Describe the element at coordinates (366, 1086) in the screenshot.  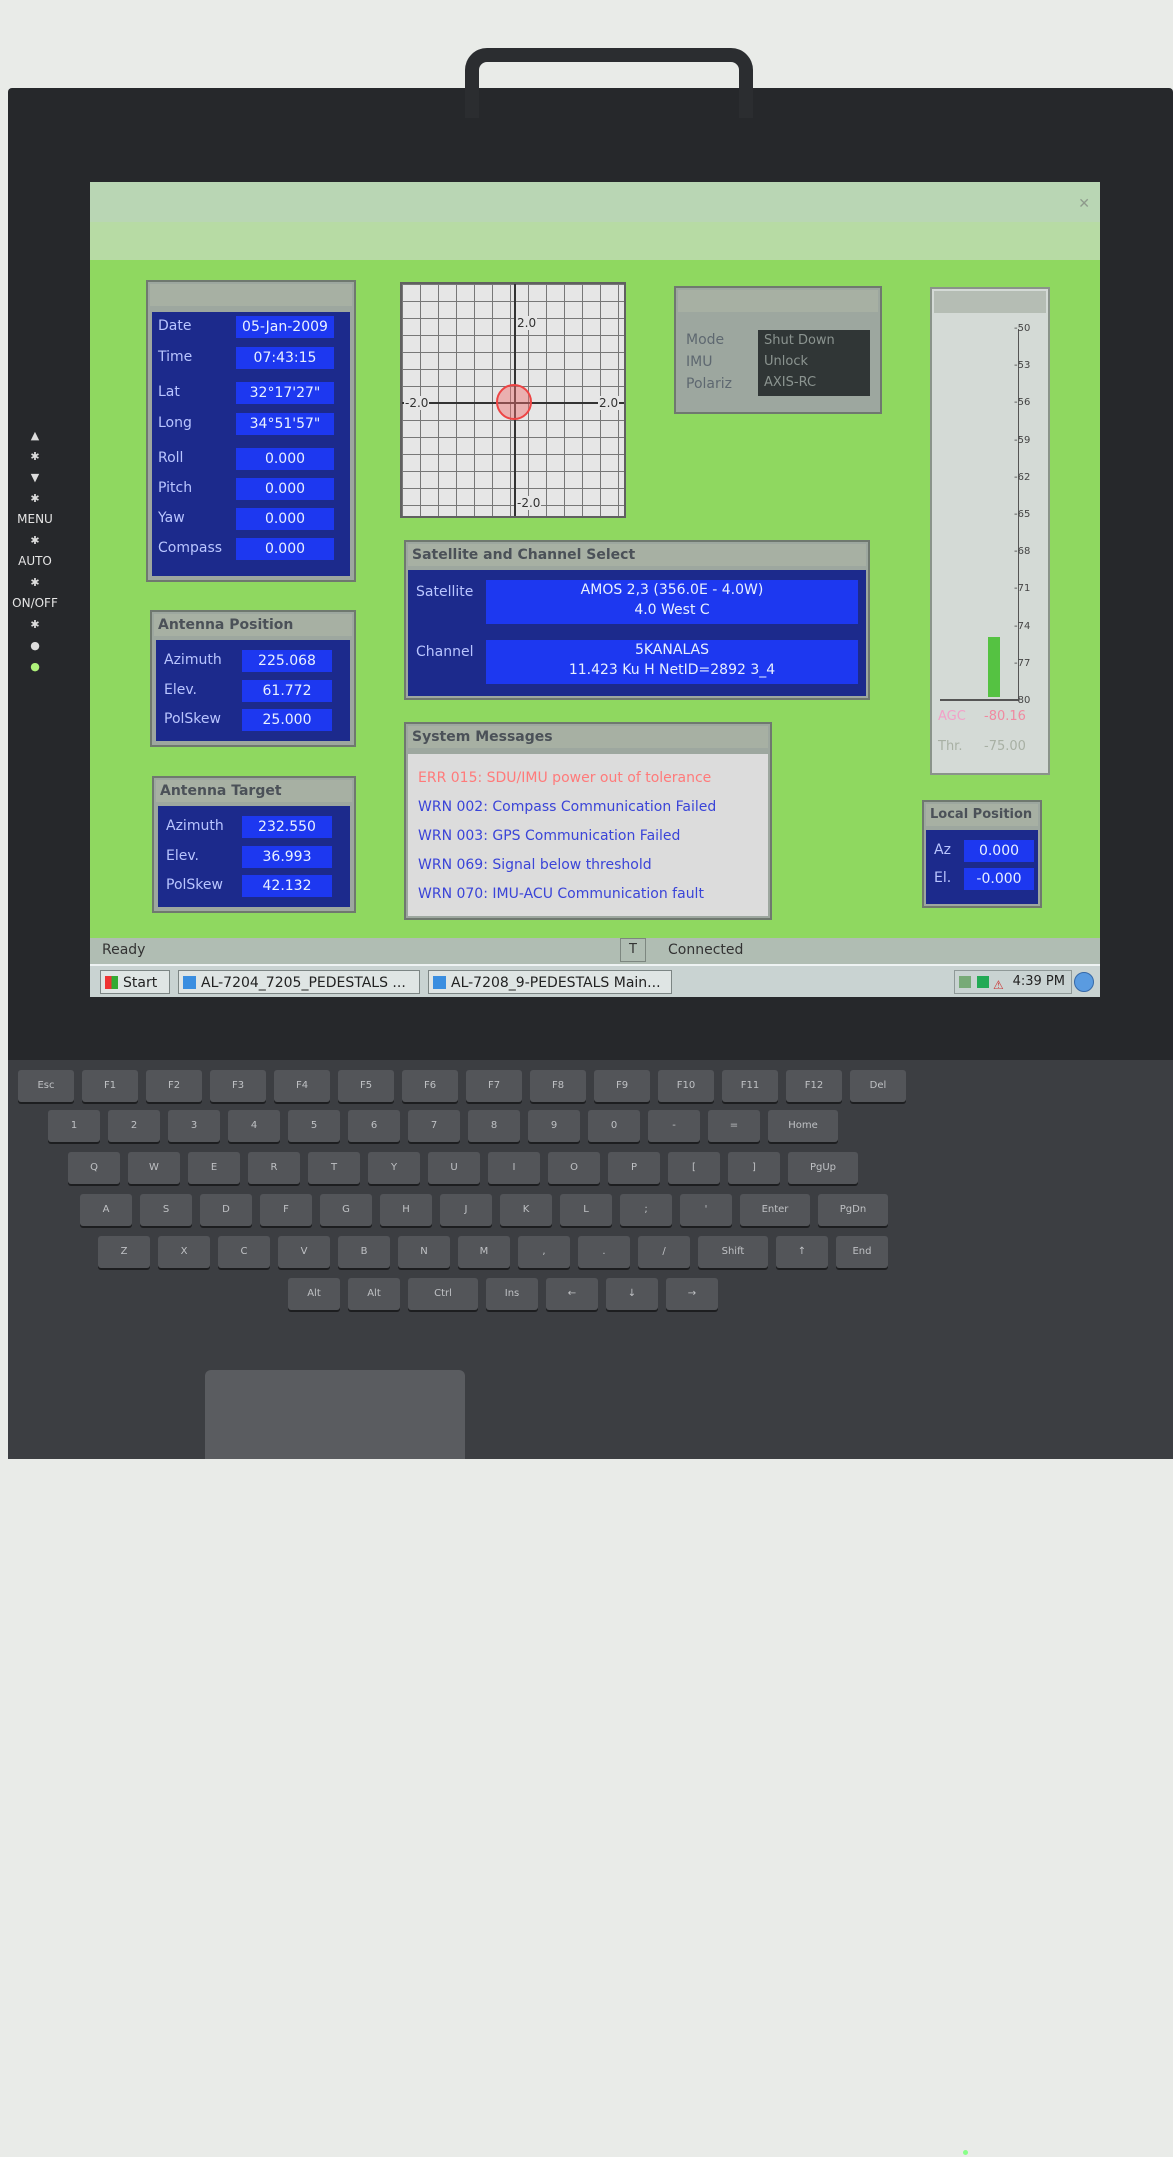
I see `keyboard-key: F5` at that location.